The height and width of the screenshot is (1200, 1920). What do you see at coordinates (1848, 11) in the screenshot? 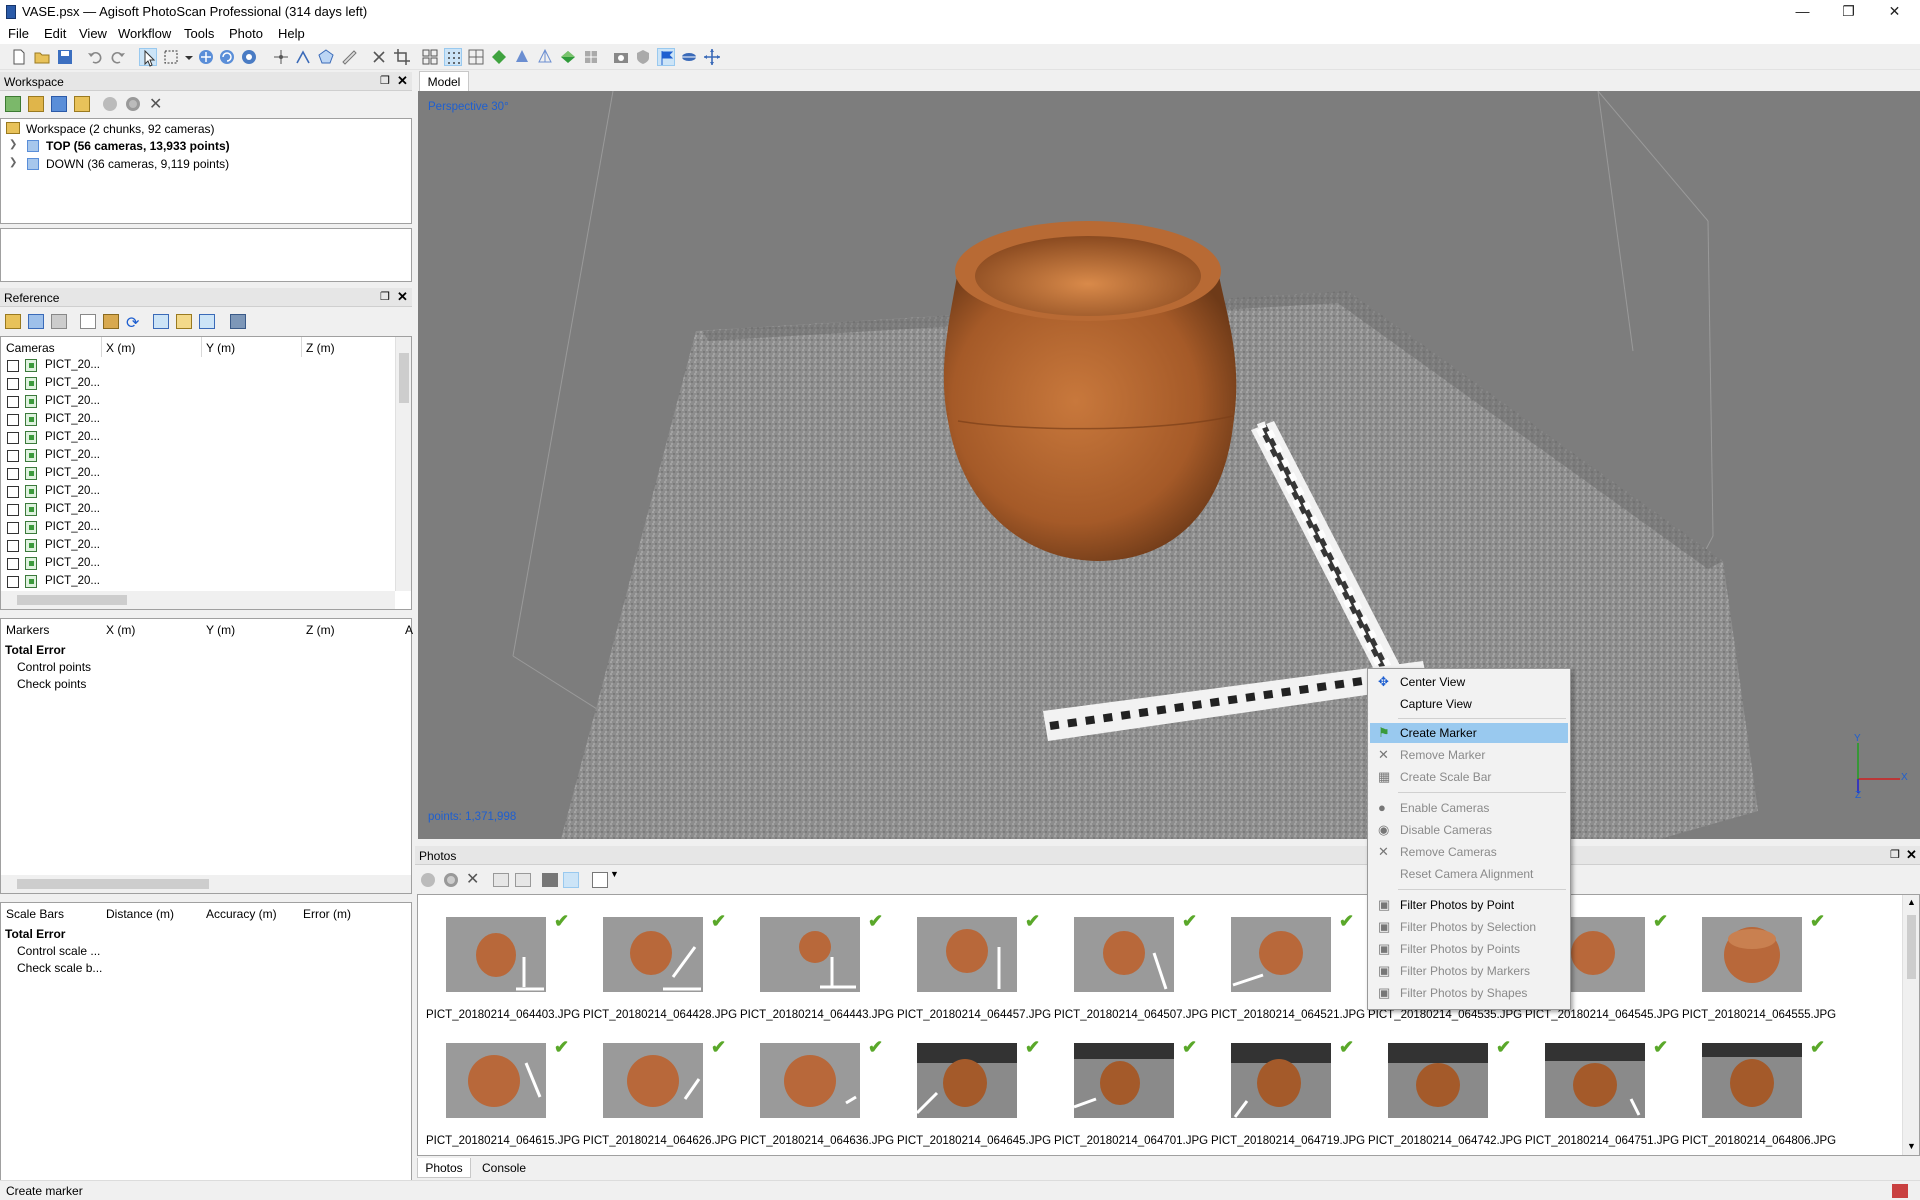
I see `restore-icon: ❐` at bounding box center [1848, 11].